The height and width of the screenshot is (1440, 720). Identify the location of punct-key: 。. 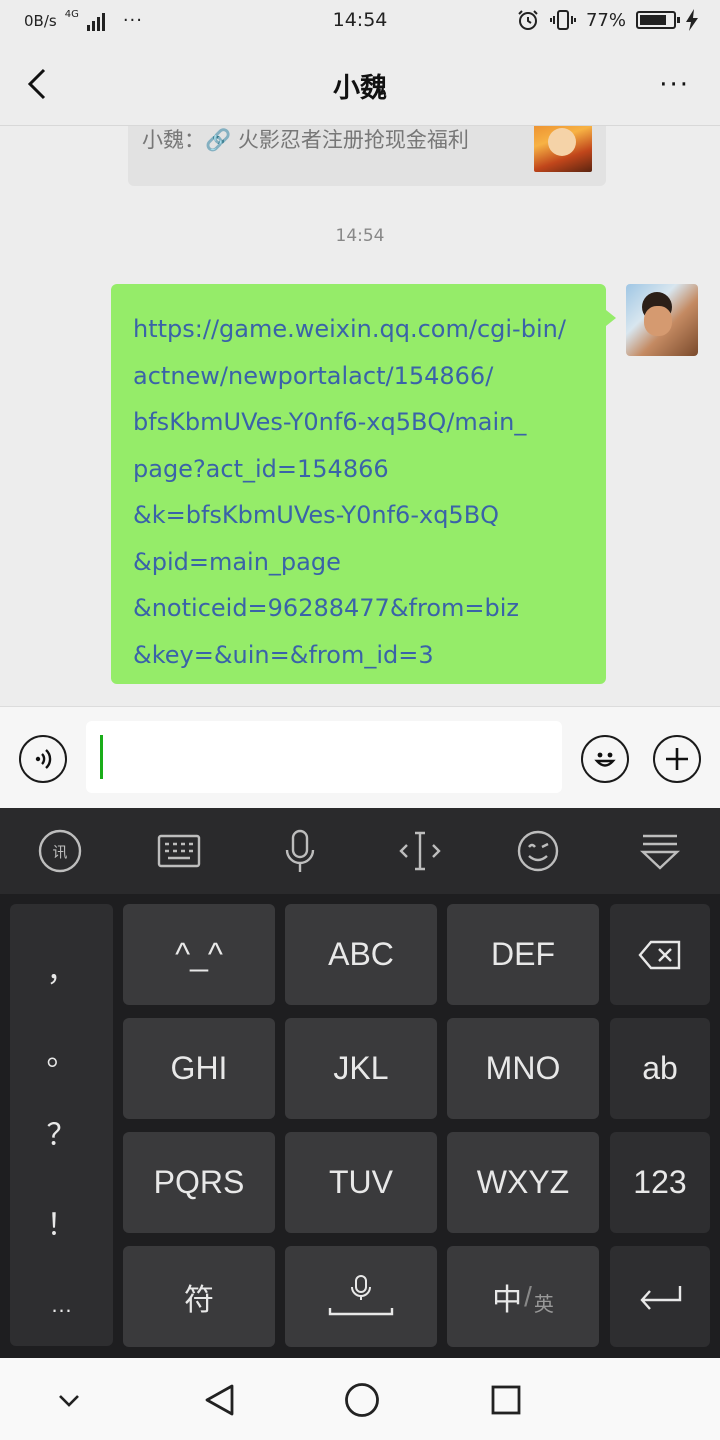
(61, 1052).